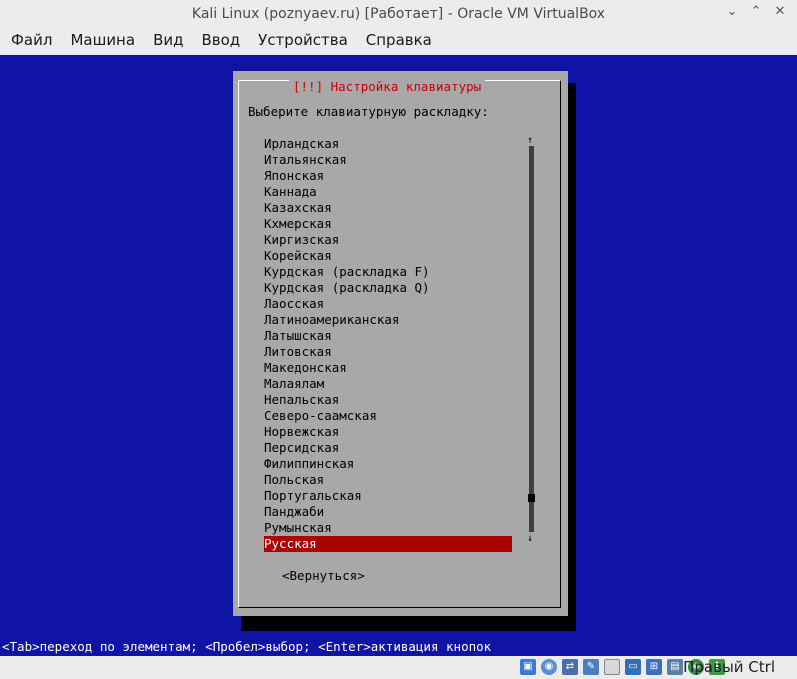 This screenshot has height=679, width=797. I want to click on minimize-icon: ⌄, so click(732, 12).